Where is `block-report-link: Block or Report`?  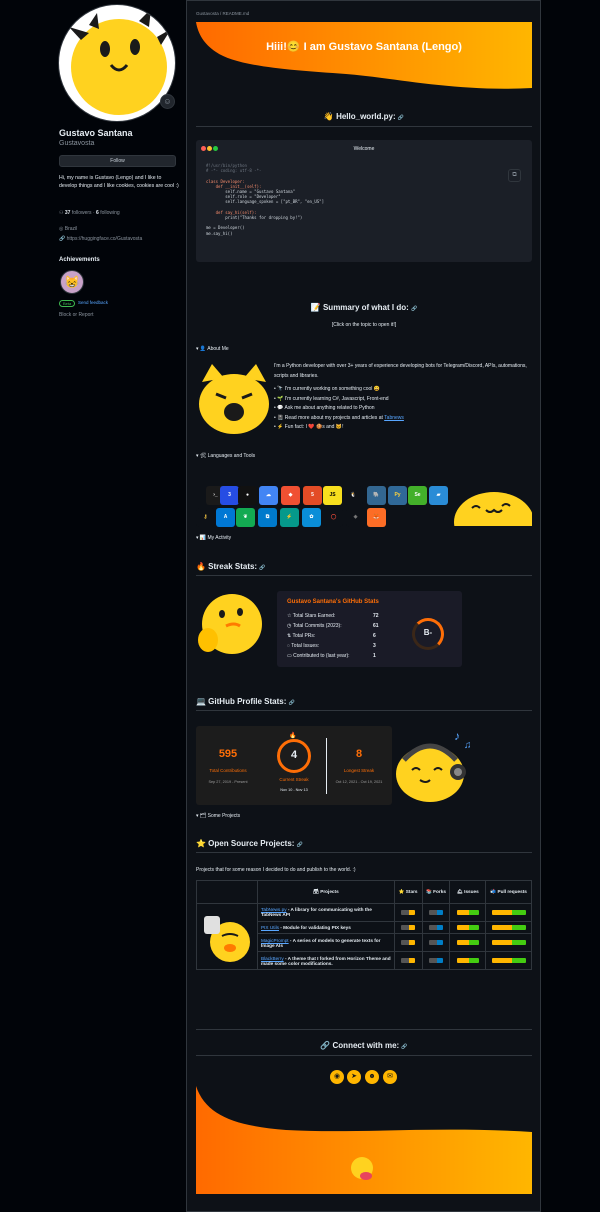
block-report-link: Block or Report is located at coordinates (76, 315).